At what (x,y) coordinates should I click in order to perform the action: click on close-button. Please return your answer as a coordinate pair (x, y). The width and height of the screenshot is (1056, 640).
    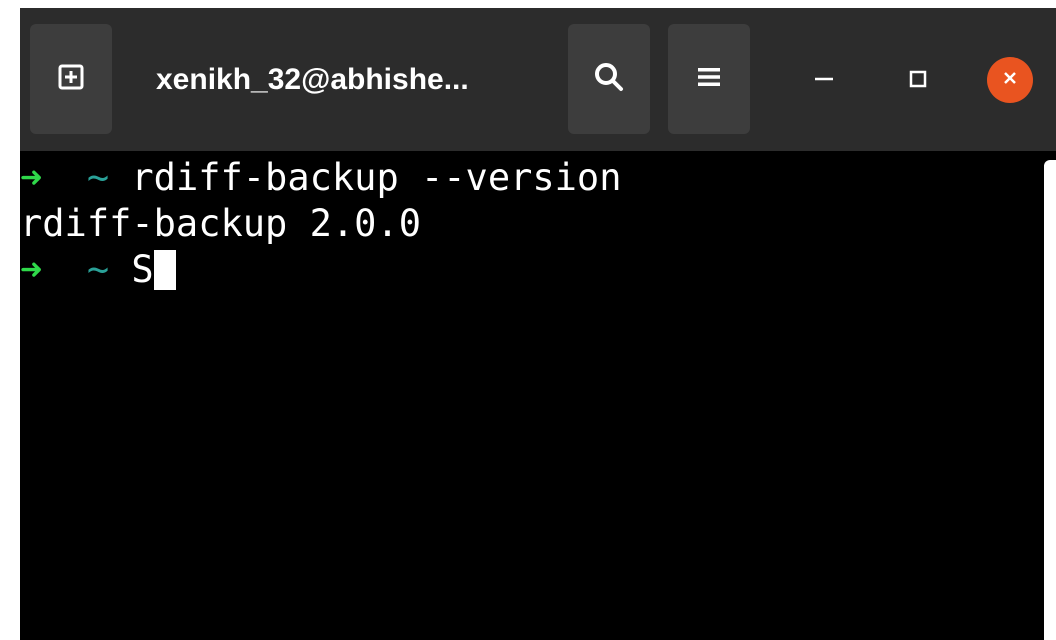
    Looking at the image, I should click on (1010, 80).